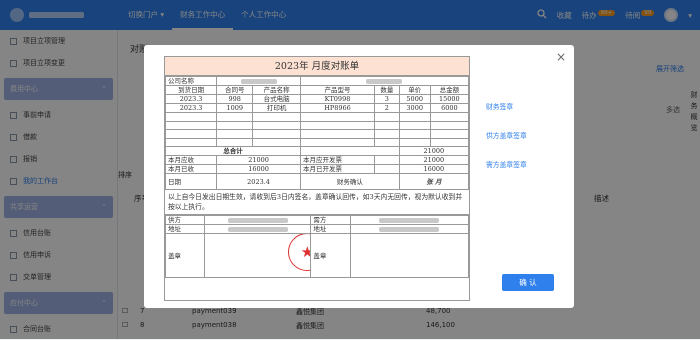 The image size is (700, 340). I want to click on table-row: 2023.3 998 台式电脑 KT0998 3 5000 15000, so click(317, 99).